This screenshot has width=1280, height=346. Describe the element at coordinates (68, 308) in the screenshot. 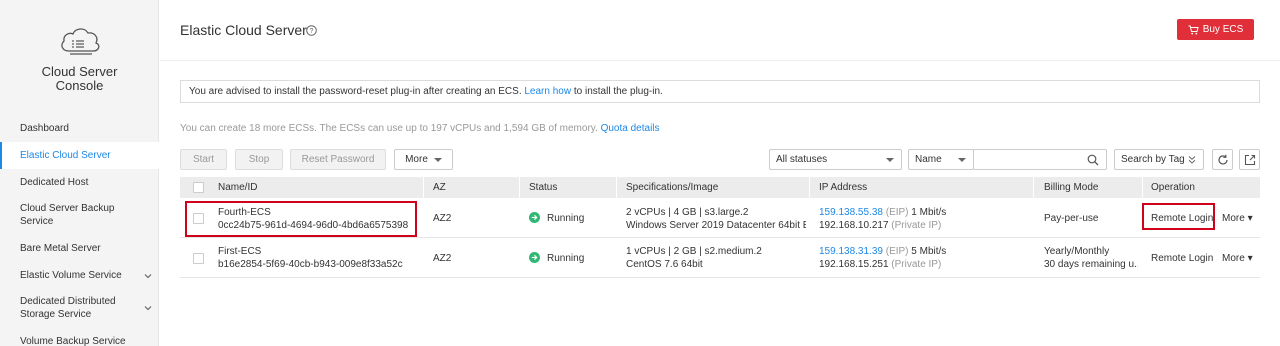

I see `sidebar-item-label: Dedicated Distributed Storage Service` at that location.